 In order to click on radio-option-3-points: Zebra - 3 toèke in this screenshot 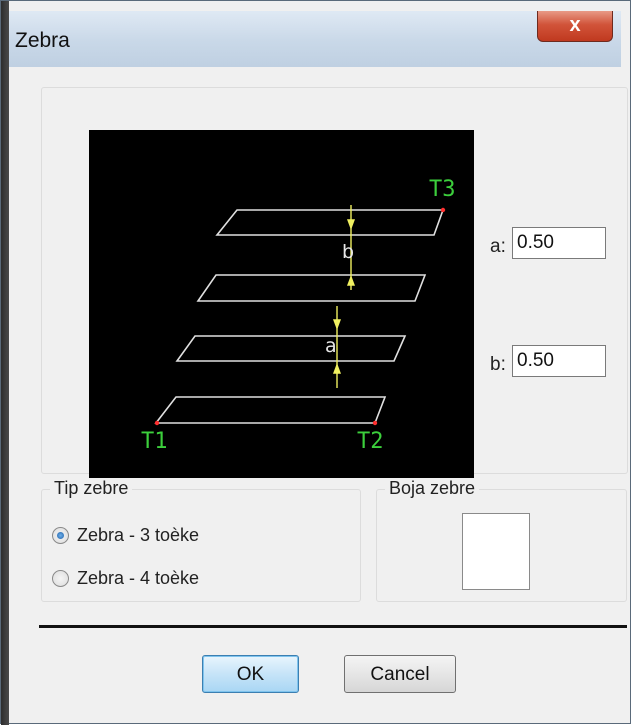, I will do `click(125, 535)`.